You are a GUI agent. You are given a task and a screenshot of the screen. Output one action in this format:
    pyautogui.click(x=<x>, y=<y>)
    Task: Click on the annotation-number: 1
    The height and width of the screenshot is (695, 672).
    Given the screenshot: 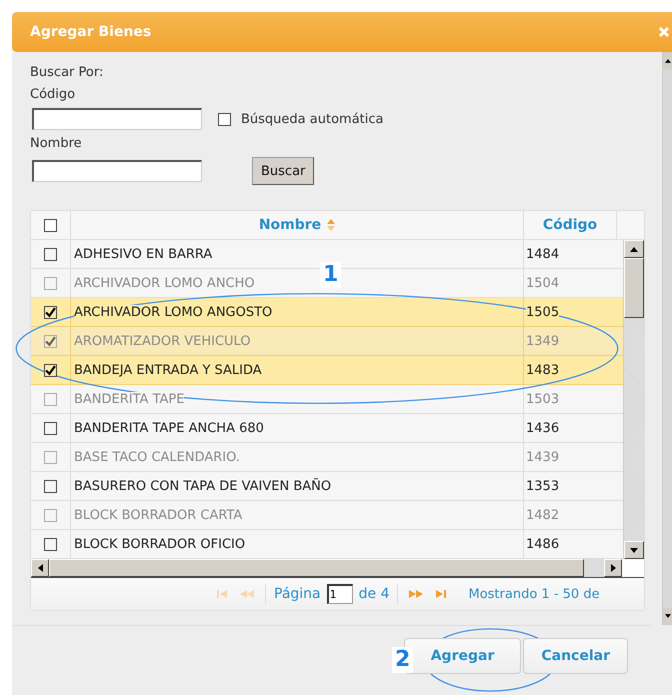 What is the action you would take?
    pyautogui.click(x=331, y=275)
    